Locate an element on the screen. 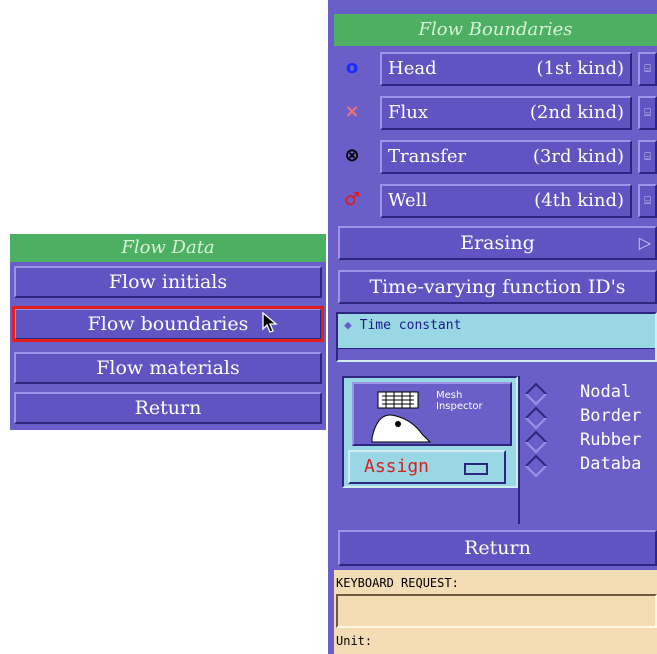 This screenshot has width=657, height=654. selection-mode-group: Nodal Border Rubber Databa is located at coordinates (587, 450).